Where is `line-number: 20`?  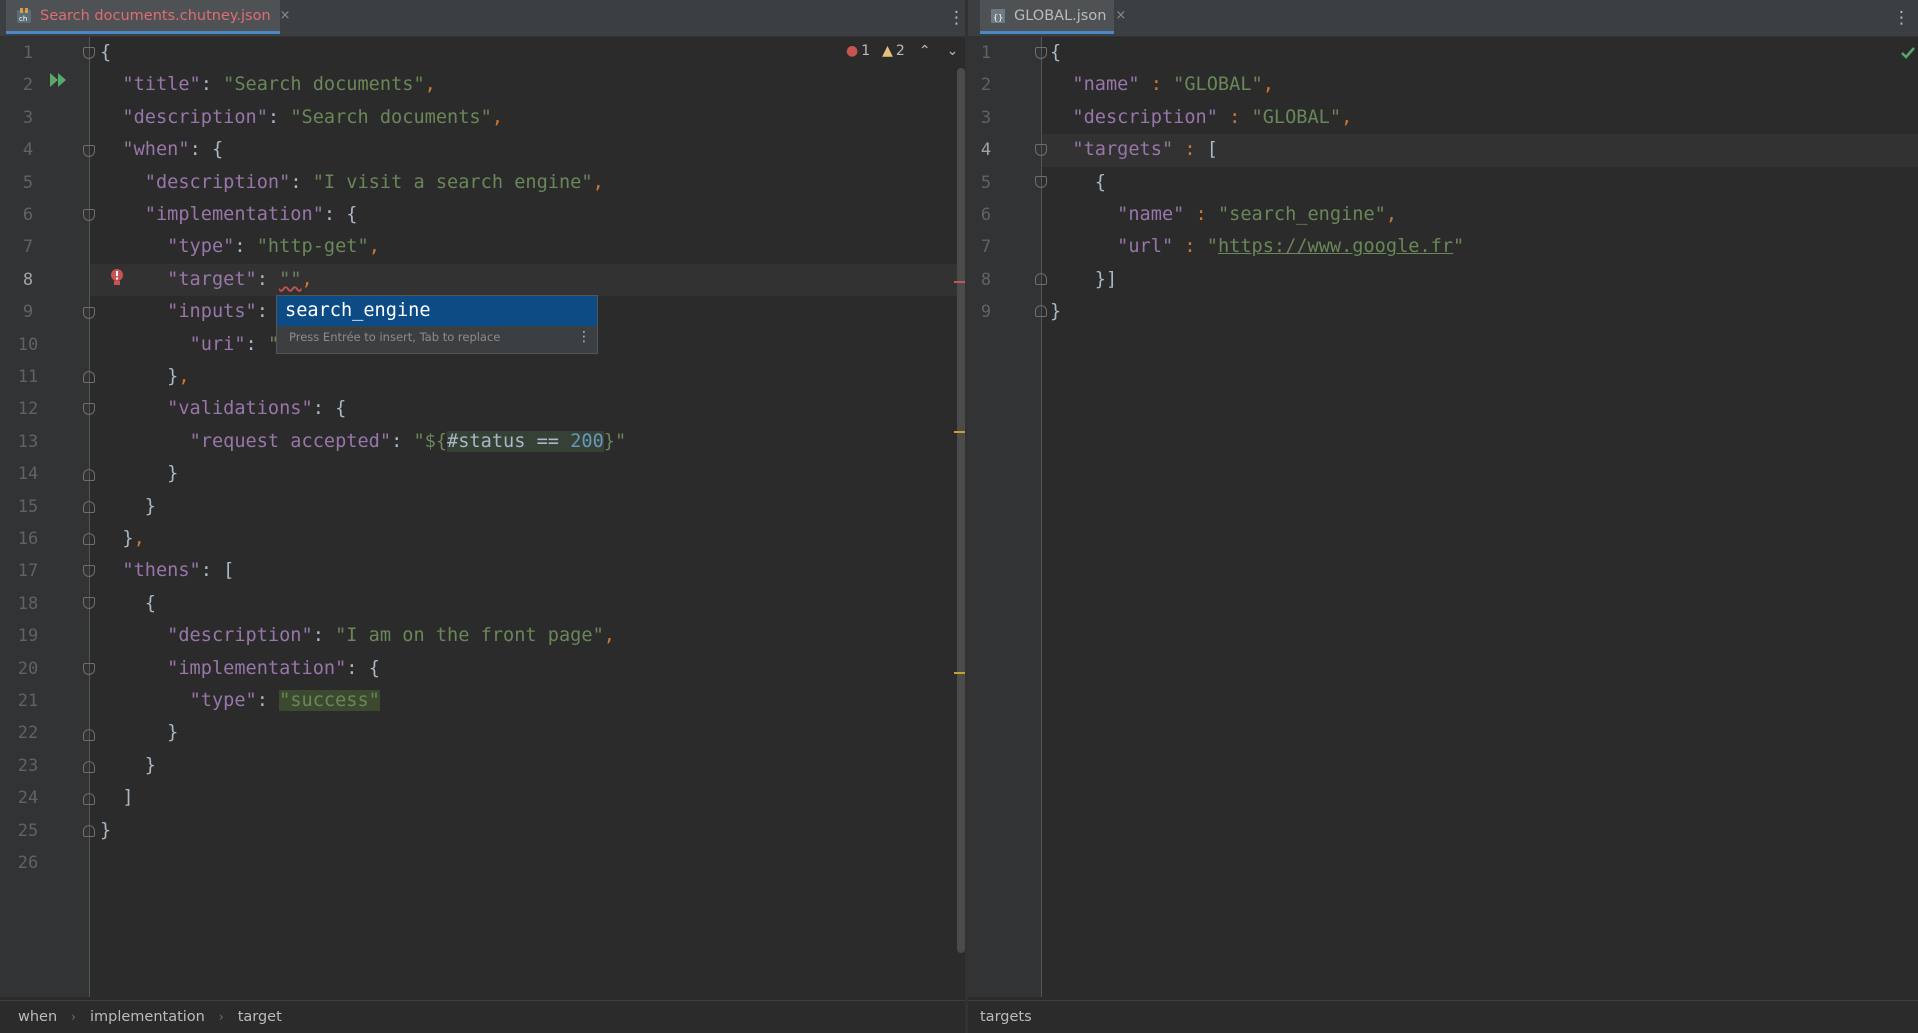 line-number: 20 is located at coordinates (28, 668).